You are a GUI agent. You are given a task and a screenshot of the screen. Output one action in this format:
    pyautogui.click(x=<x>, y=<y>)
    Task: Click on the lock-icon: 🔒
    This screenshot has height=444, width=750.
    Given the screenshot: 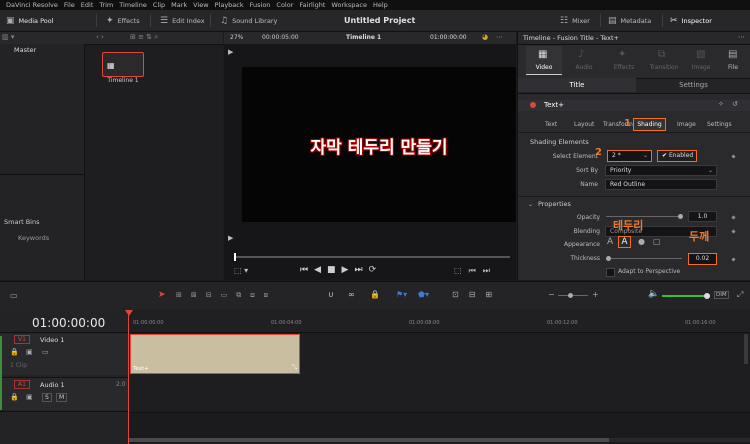 What is the action you would take?
    pyautogui.click(x=375, y=294)
    